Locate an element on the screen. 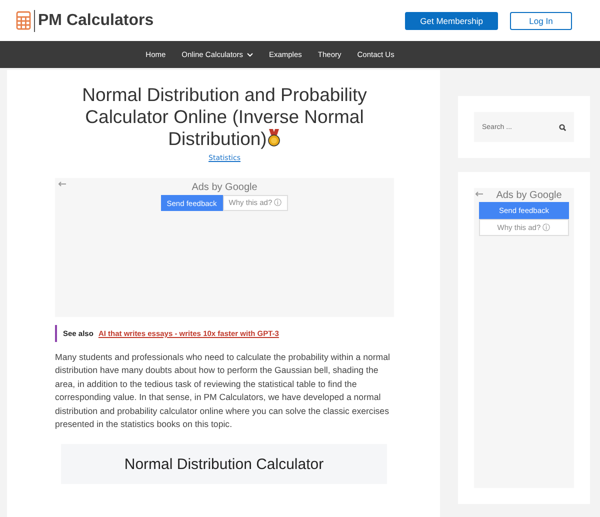  page-title: Normal Distribution and Probability Calculator Online (Inverse Normal Distribution) is located at coordinates (224, 117).